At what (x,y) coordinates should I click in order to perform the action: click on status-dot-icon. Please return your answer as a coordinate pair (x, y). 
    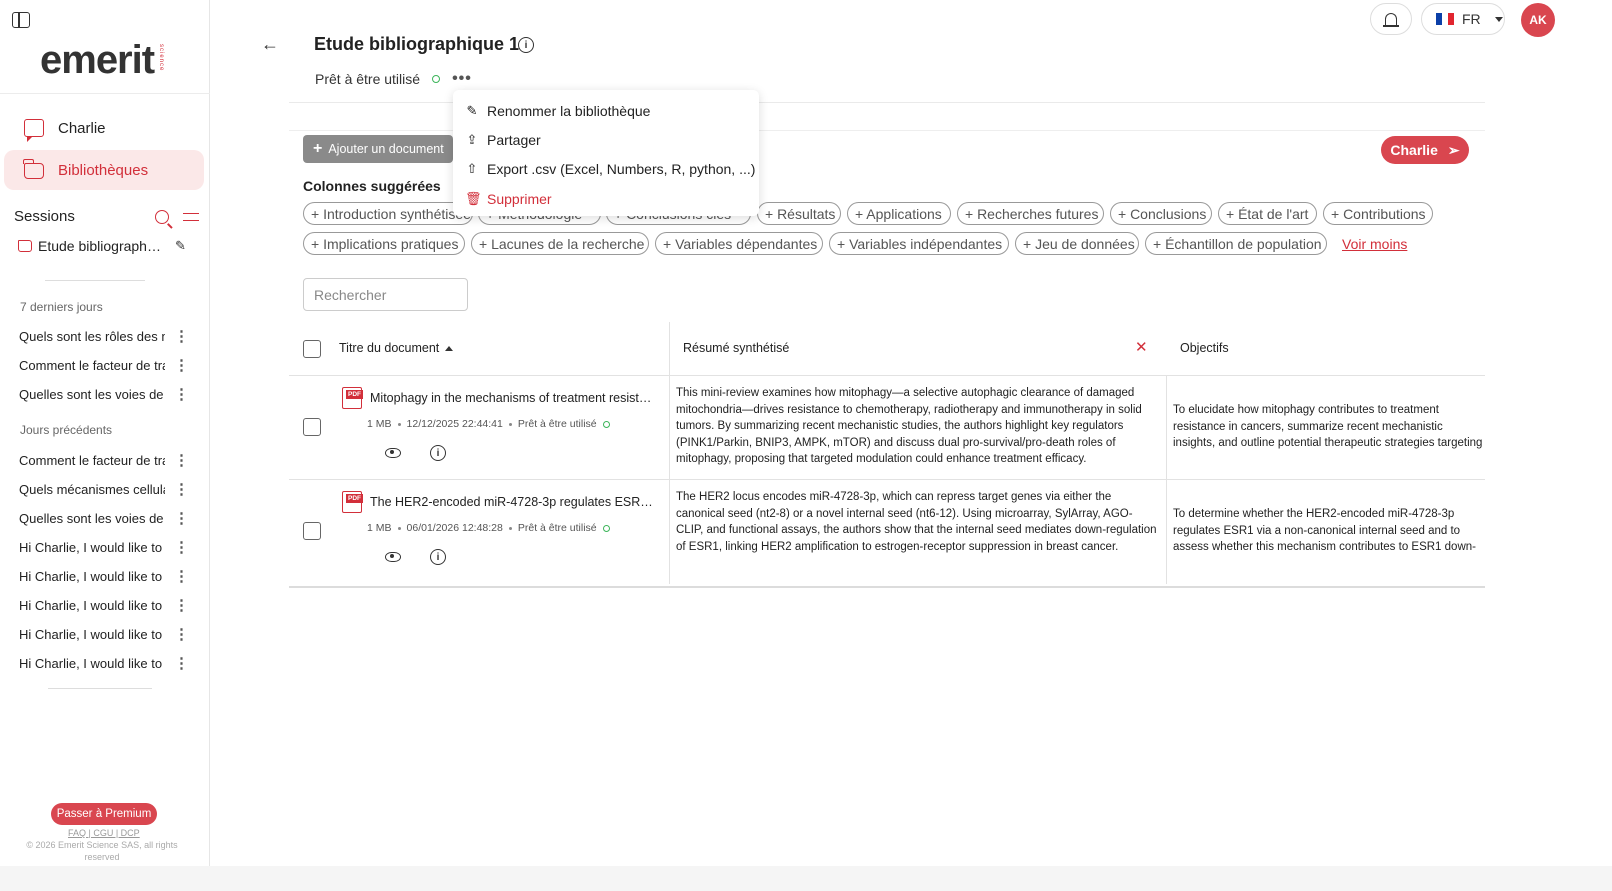
    Looking at the image, I should click on (606, 528).